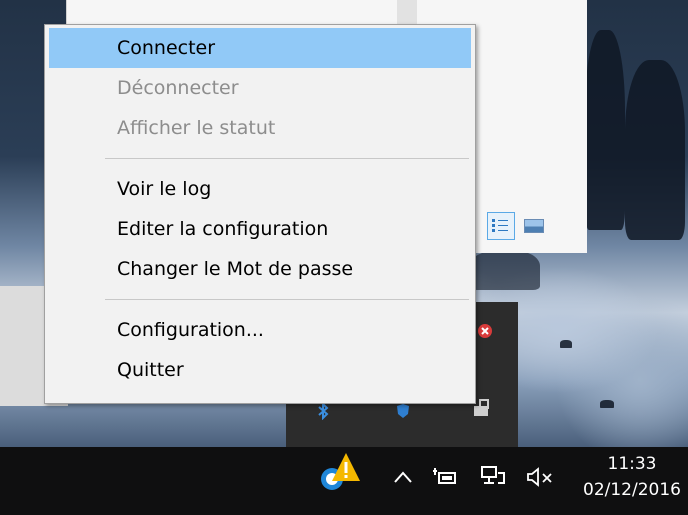  Describe the element at coordinates (260, 88) in the screenshot. I see `menu-item-disconnect: Déconnecter` at that location.